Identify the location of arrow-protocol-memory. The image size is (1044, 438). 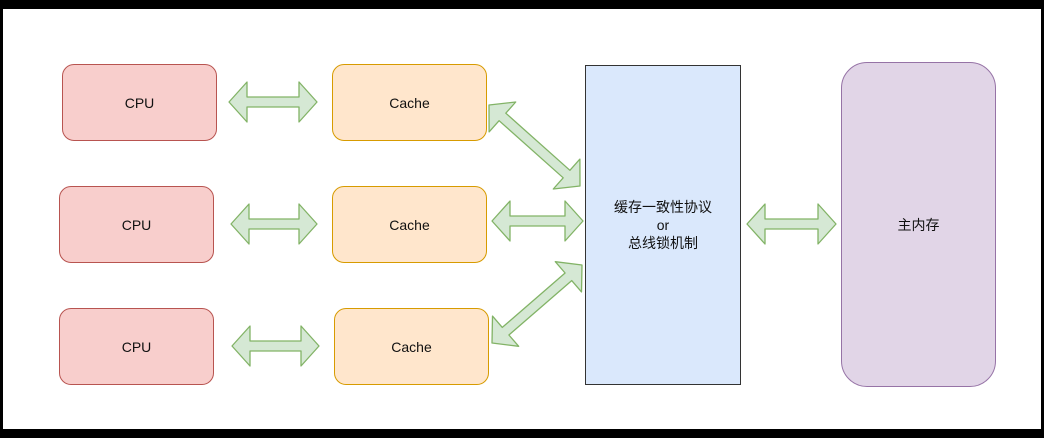
(791, 224).